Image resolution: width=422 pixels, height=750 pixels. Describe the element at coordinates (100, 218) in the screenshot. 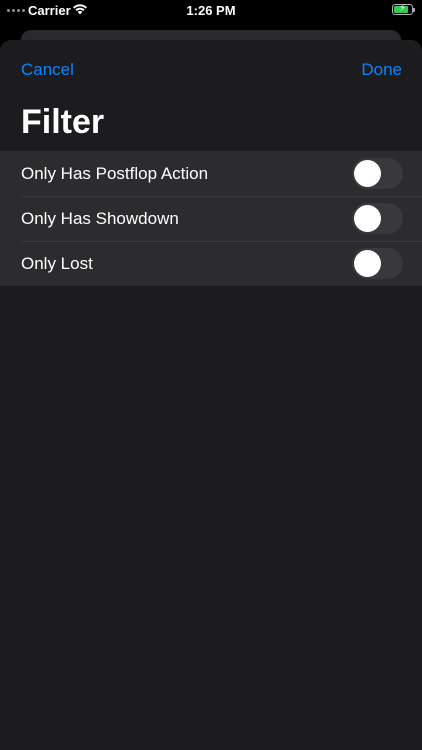

I see `filter-label: Only Has Showdown` at that location.